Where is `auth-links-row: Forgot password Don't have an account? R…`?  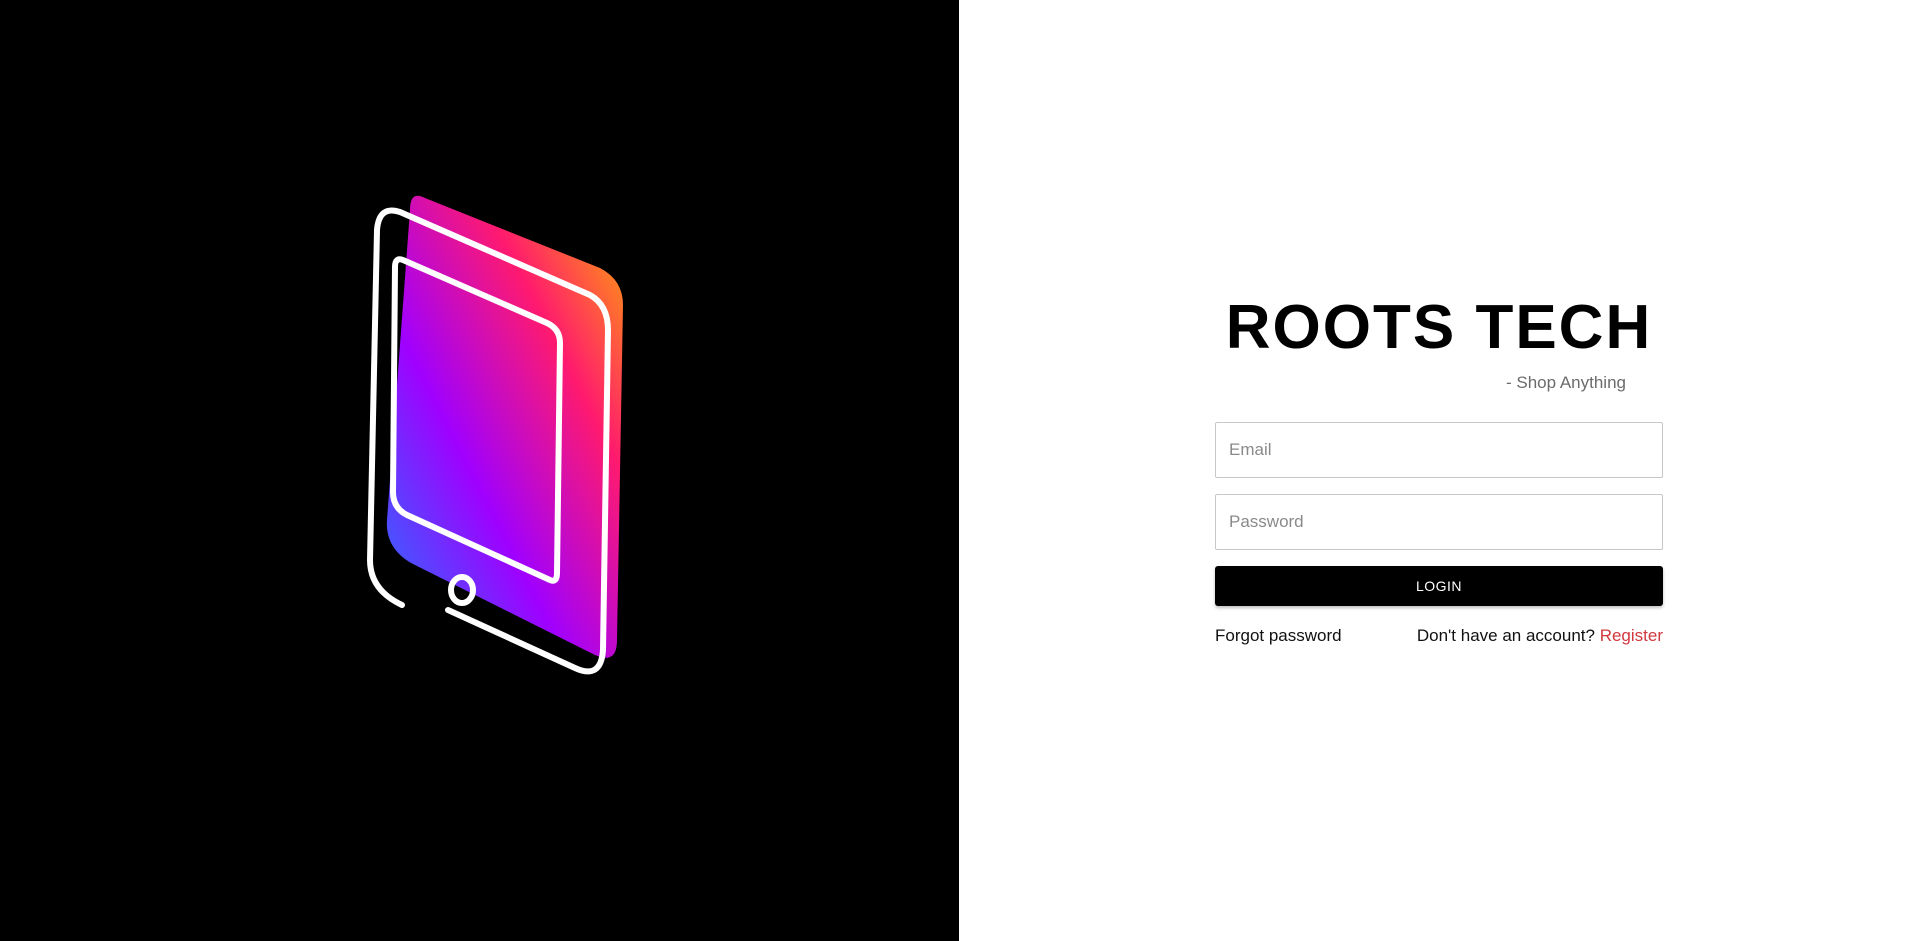 auth-links-row: Forgot password Don't have an account? R… is located at coordinates (1439, 636).